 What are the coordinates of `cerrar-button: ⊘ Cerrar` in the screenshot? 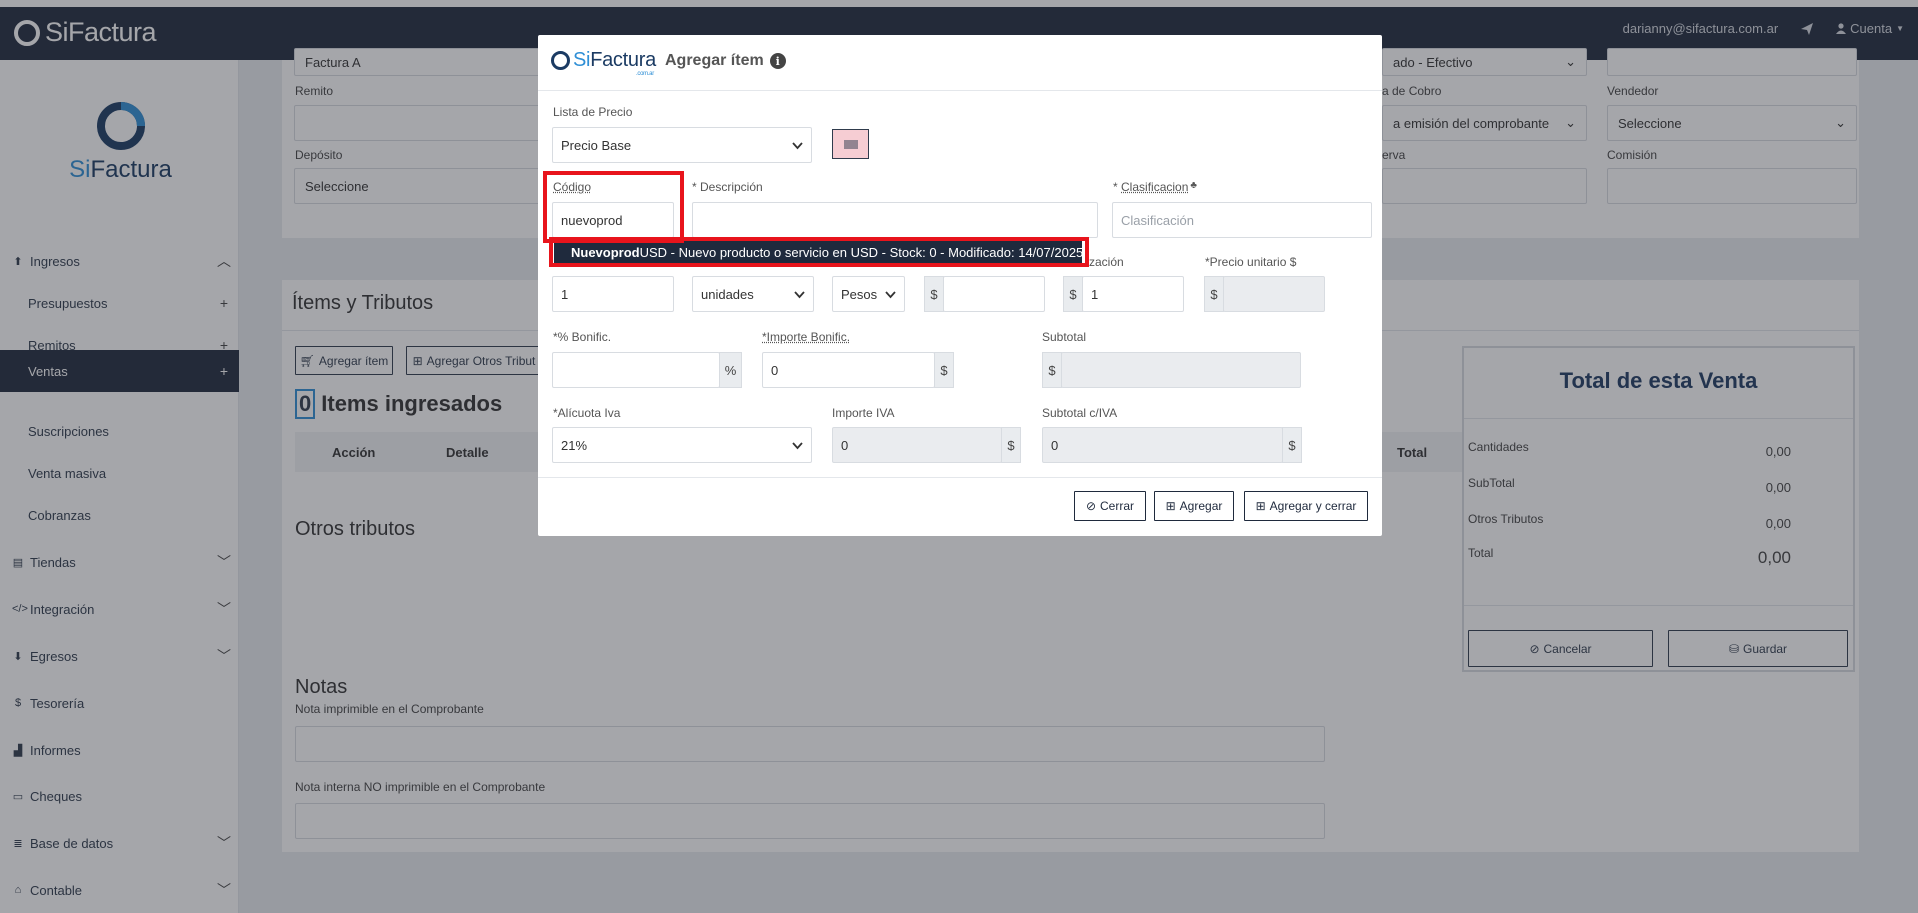 It's located at (1110, 506).